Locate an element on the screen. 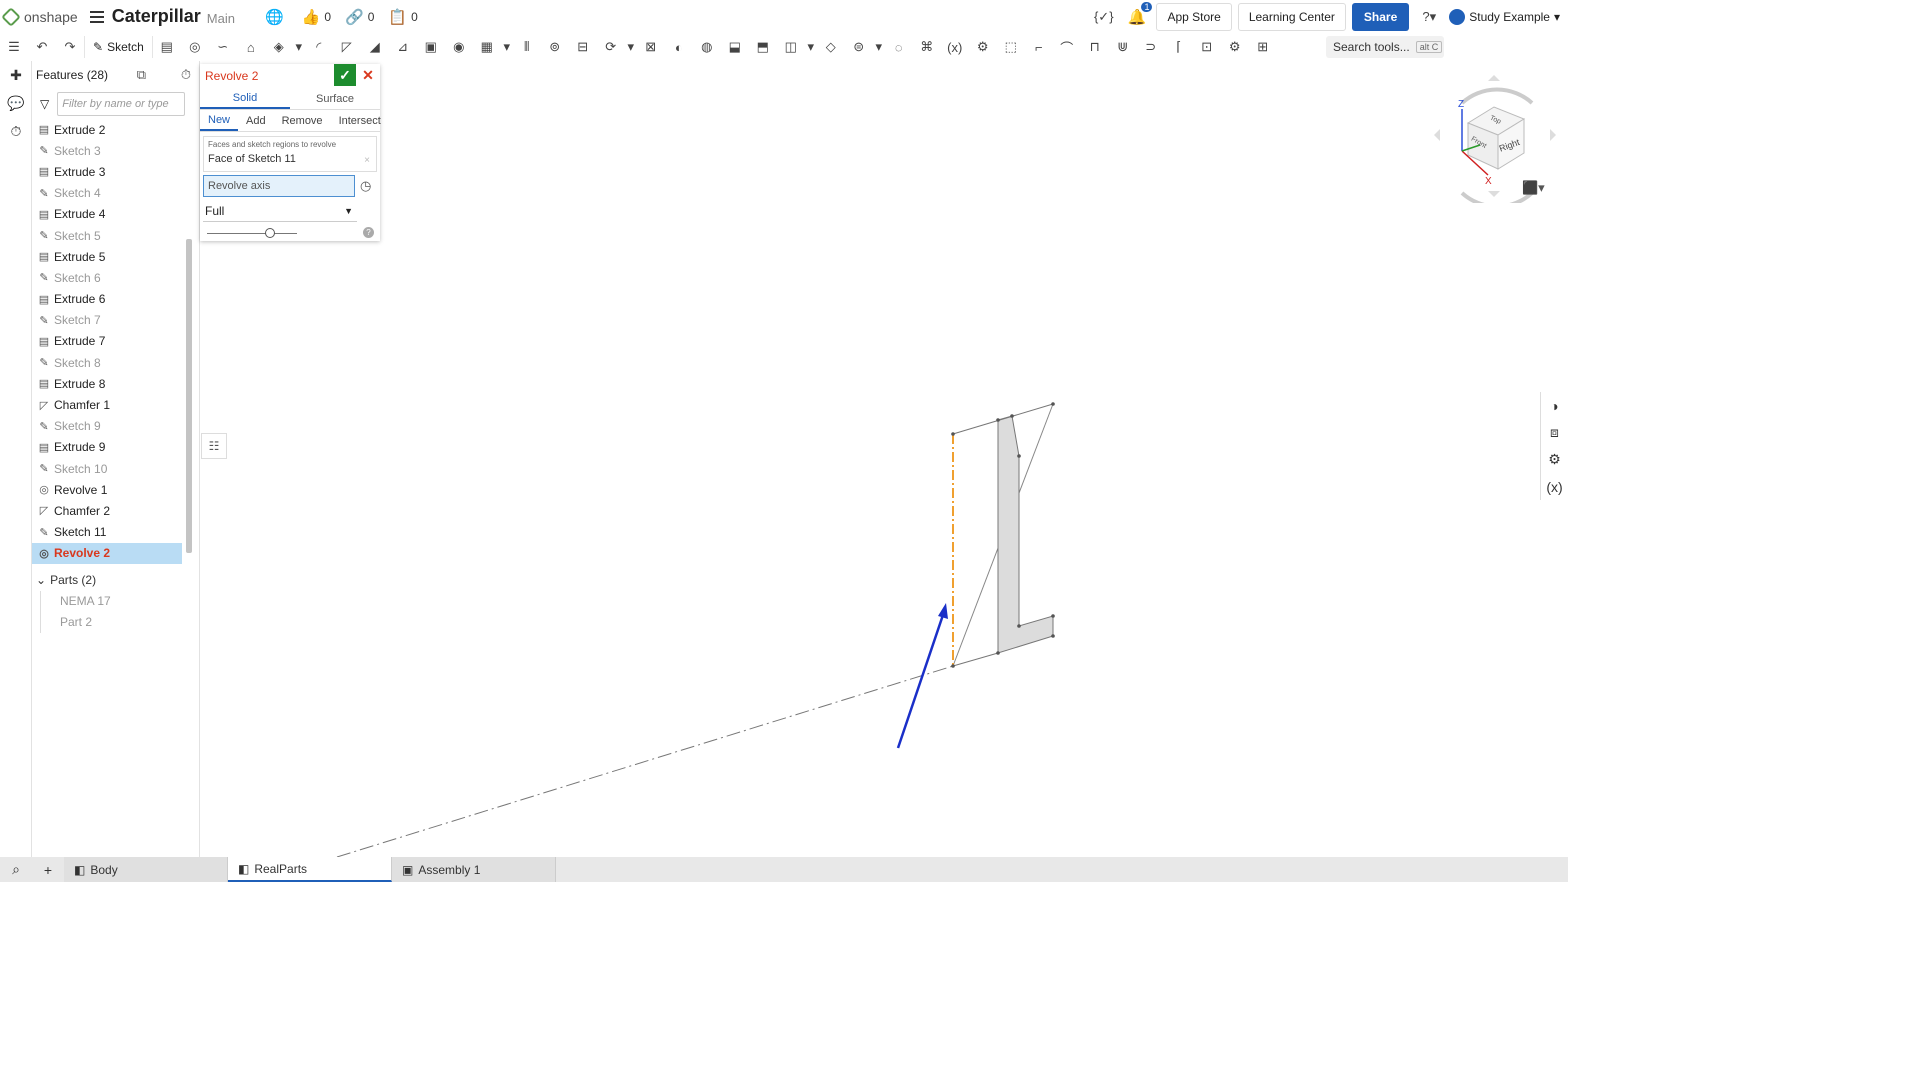  add-icon: ✚ is located at coordinates (16, 75).